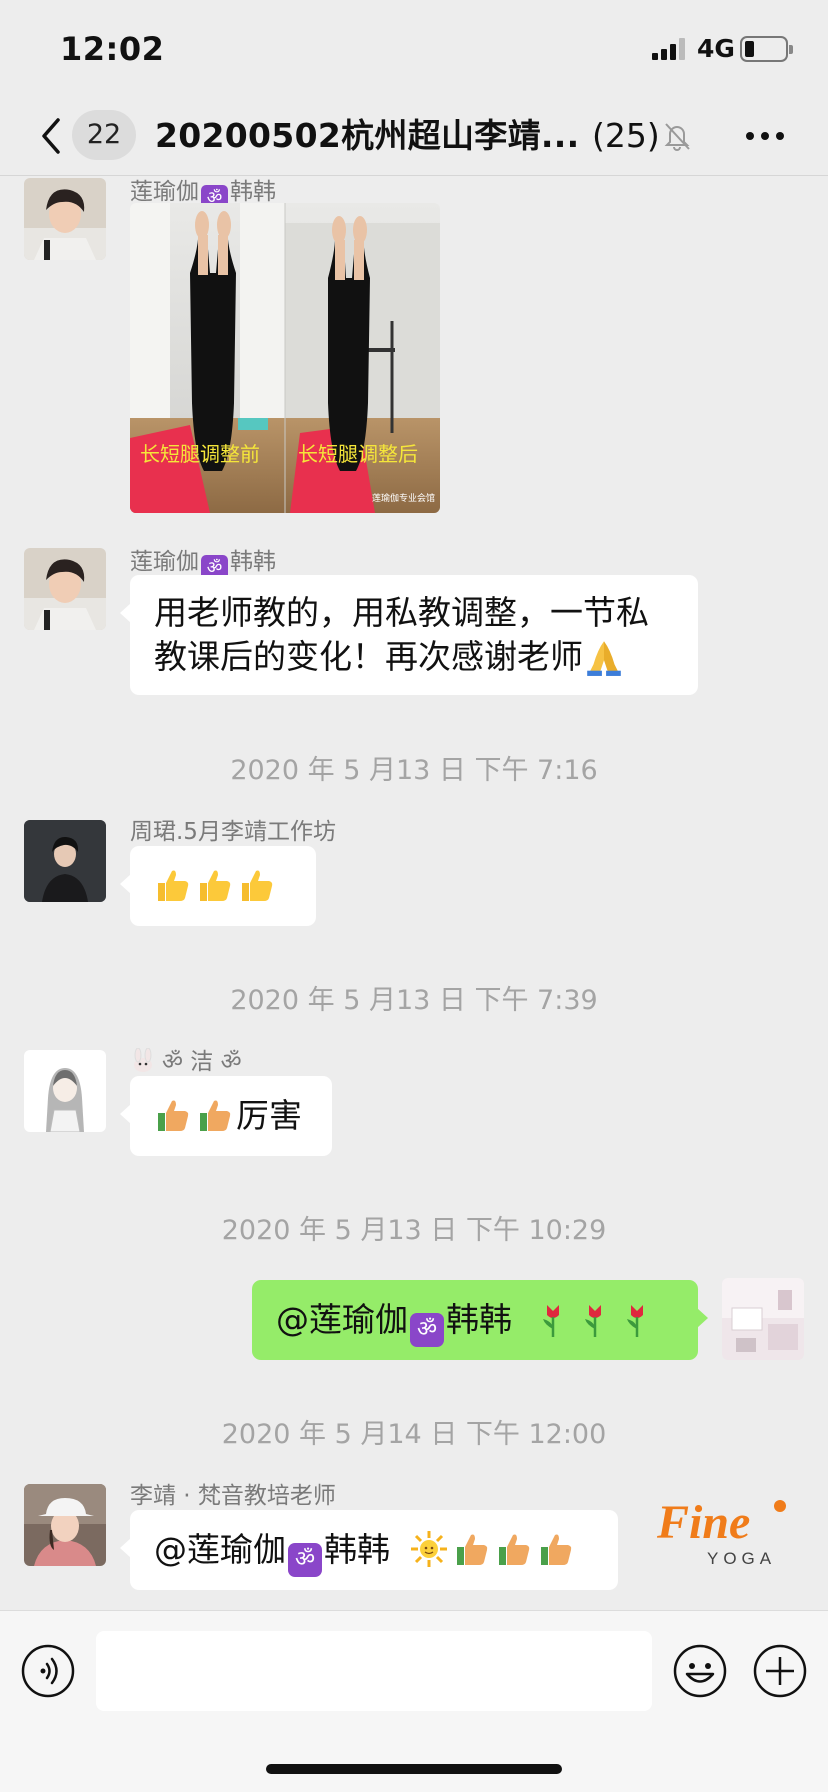  Describe the element at coordinates (65, 861) in the screenshot. I see `avatar-zhou-jun` at that location.